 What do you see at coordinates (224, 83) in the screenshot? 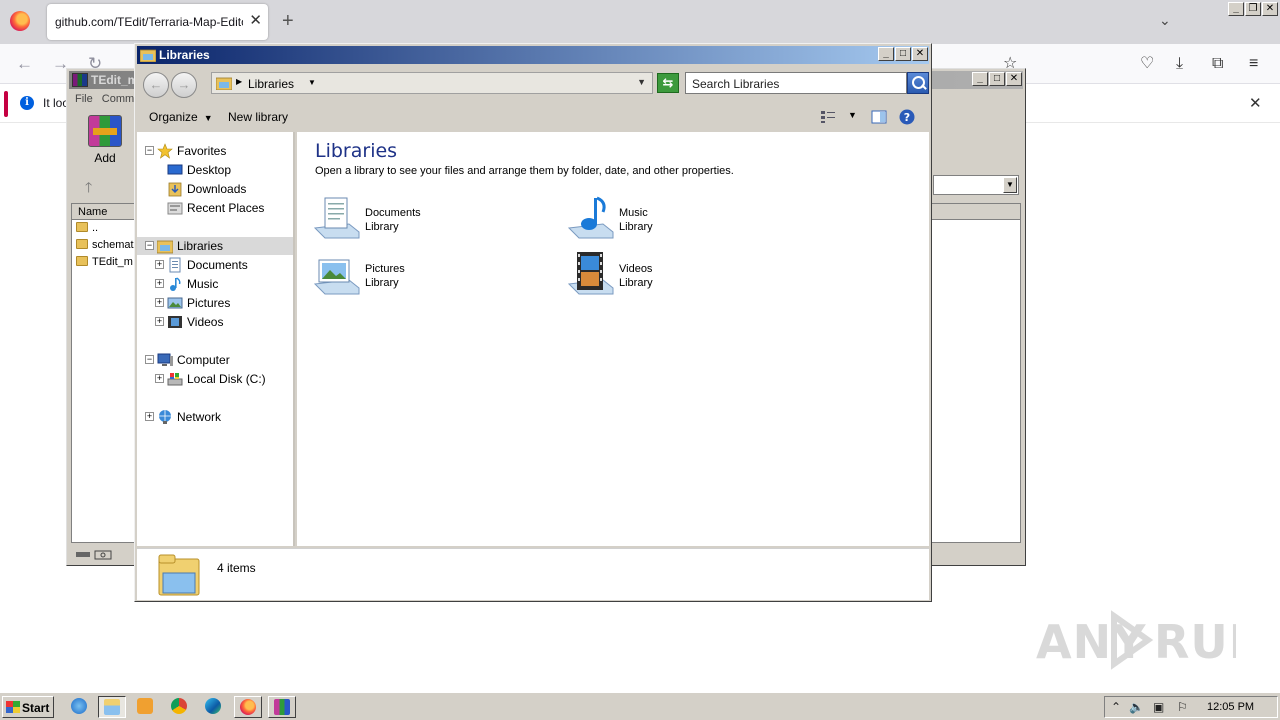
I see `libraries-address-icon` at bounding box center [224, 83].